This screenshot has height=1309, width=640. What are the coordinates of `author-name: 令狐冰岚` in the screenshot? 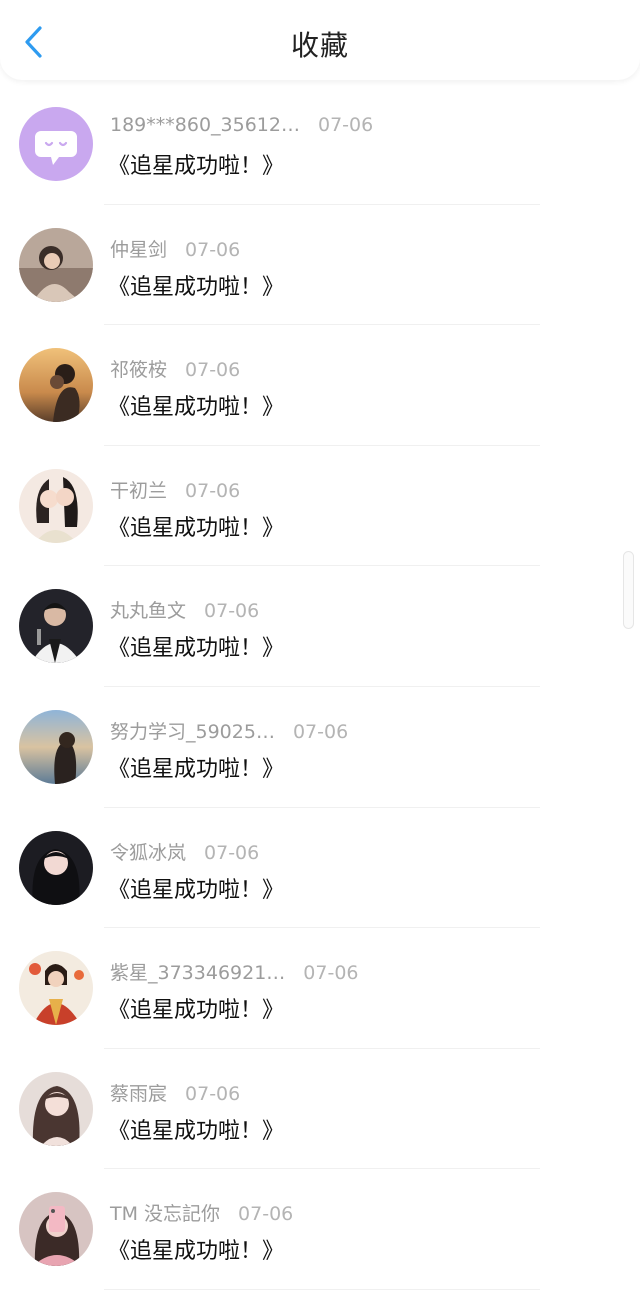 It's located at (148, 851).